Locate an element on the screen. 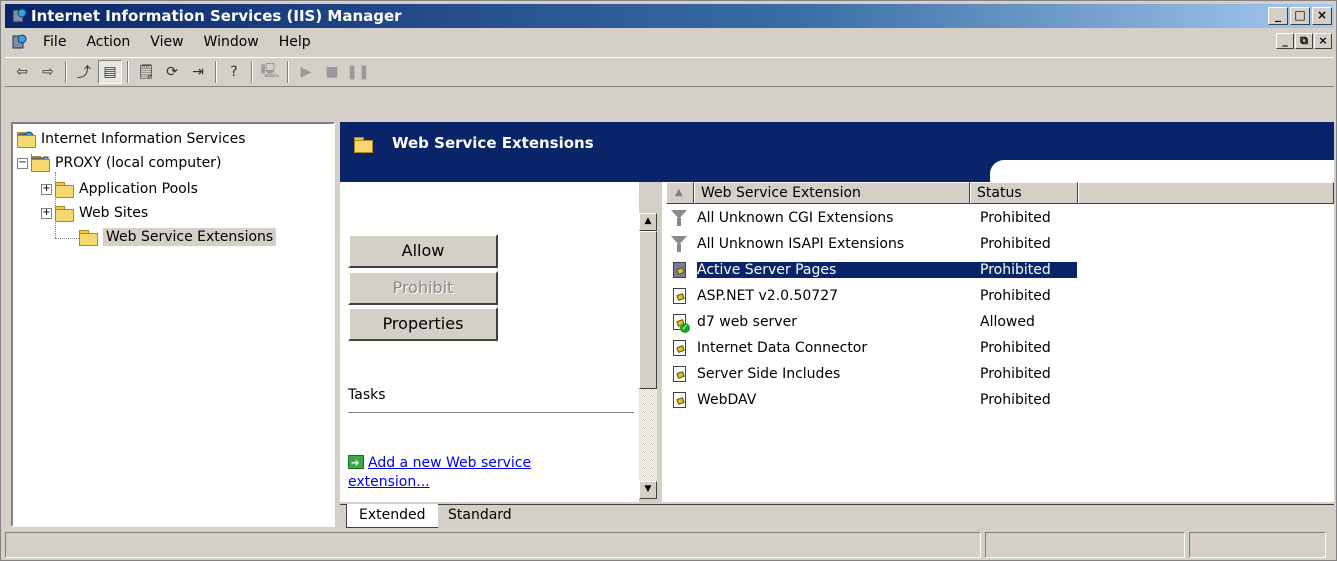 The height and width of the screenshot is (561, 1337). tree-node-application-pools: + Application Pools is located at coordinates (119, 189).